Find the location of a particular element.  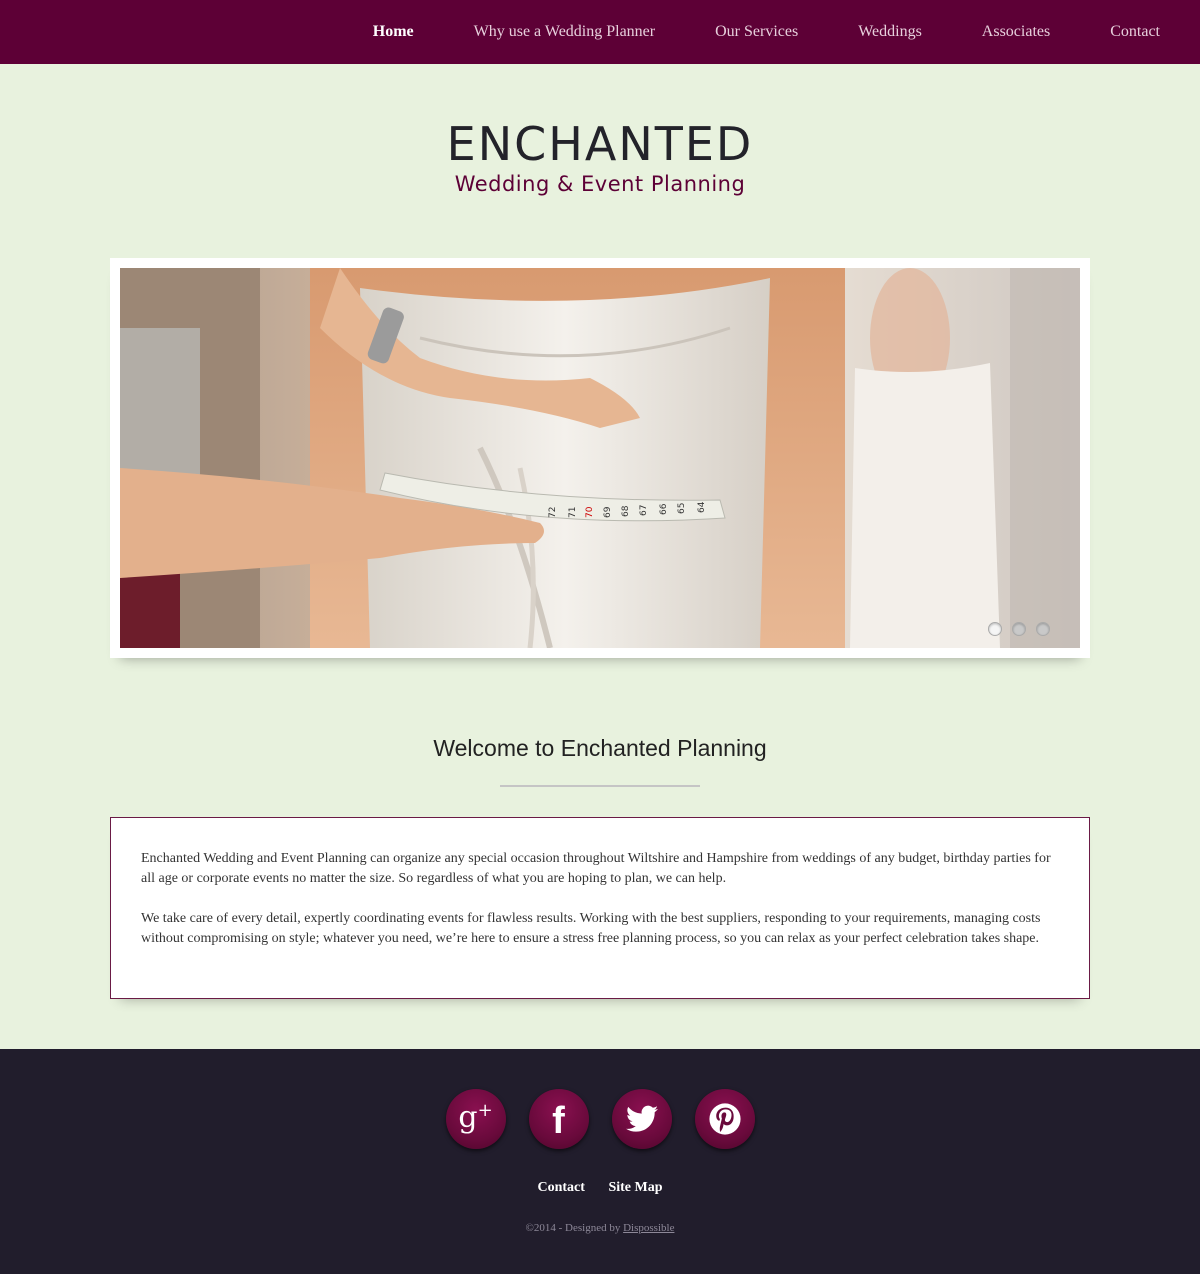

heading-divider is located at coordinates (600, 786).